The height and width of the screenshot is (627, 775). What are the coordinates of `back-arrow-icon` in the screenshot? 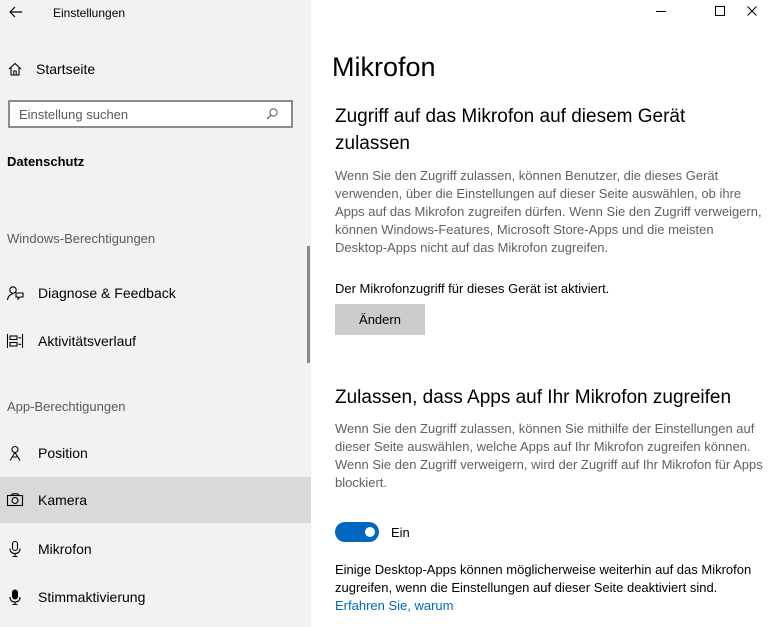 It's located at (16, 12).